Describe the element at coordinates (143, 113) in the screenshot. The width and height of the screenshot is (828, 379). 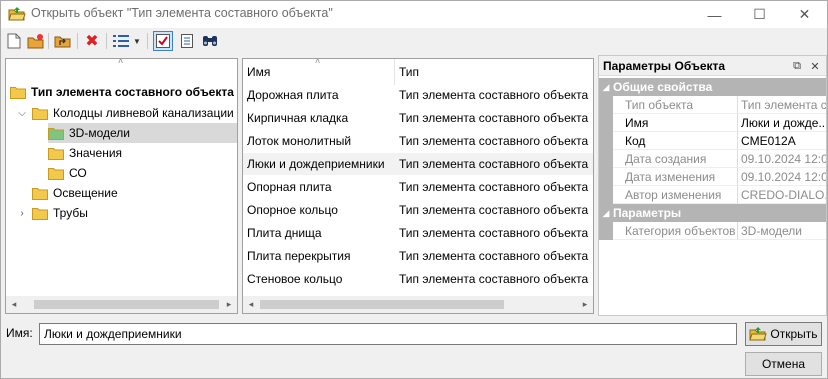
I see `tree-item-label: Колодцы ливневой канализации` at that location.